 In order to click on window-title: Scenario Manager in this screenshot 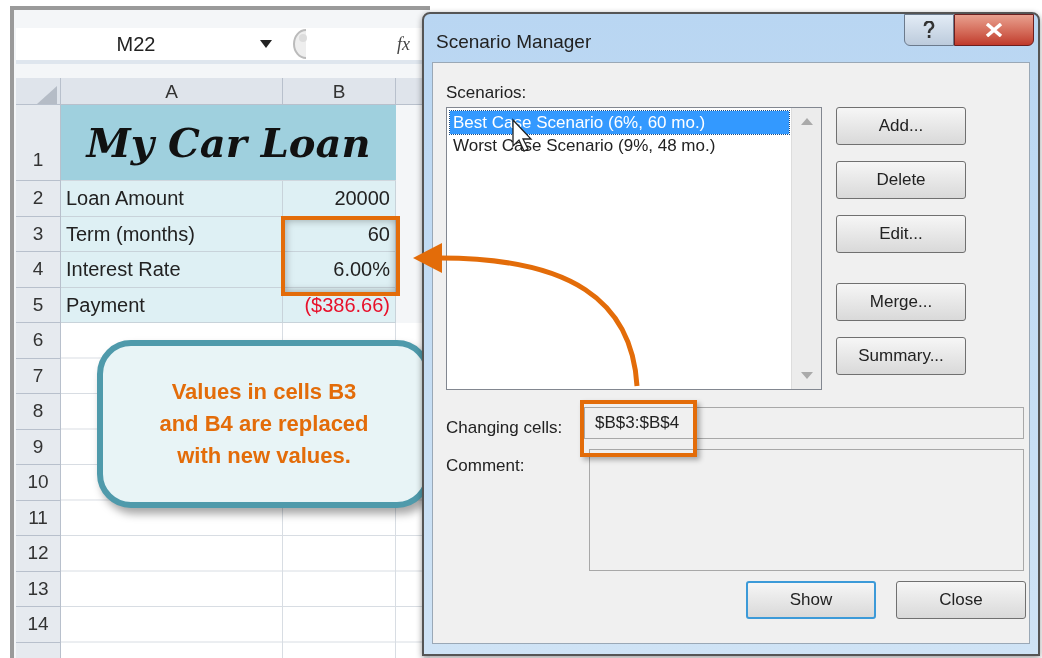, I will do `click(514, 42)`.